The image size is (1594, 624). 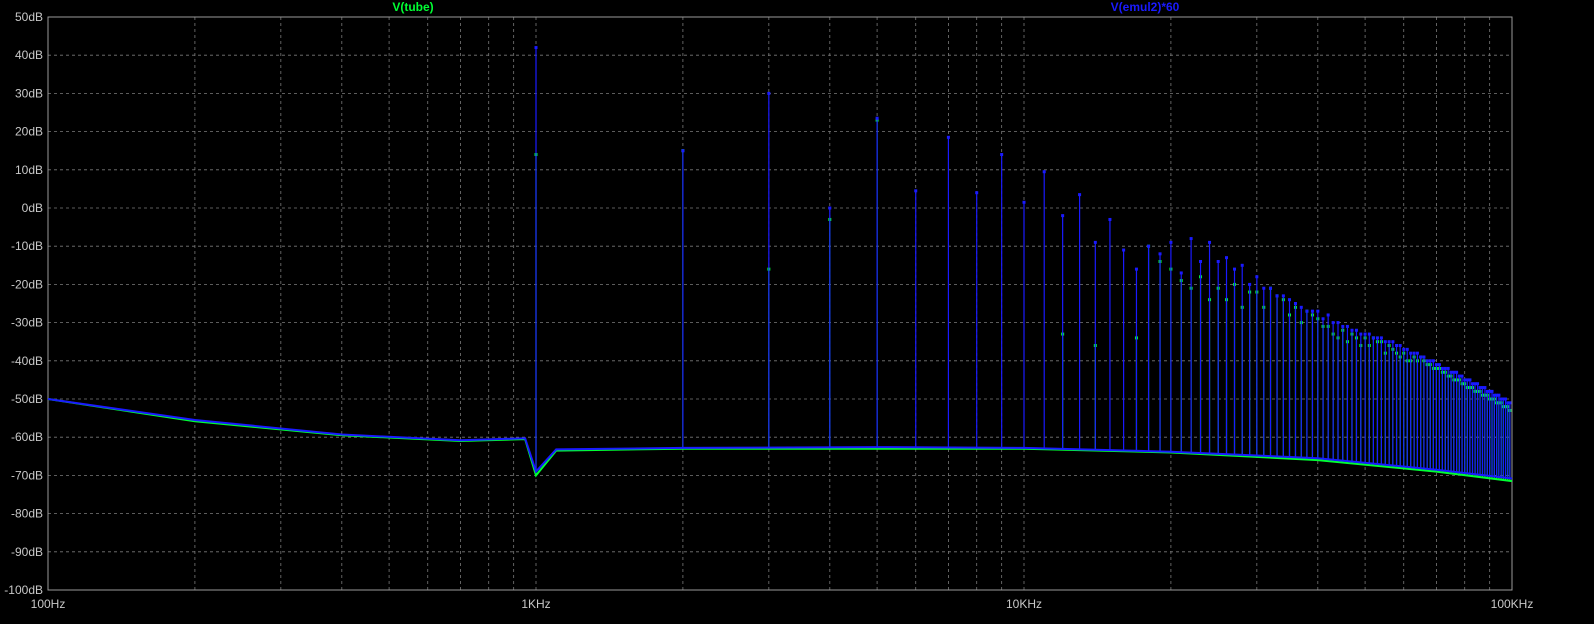 I want to click on y-tick-label: -90dB, so click(x=27, y=552).